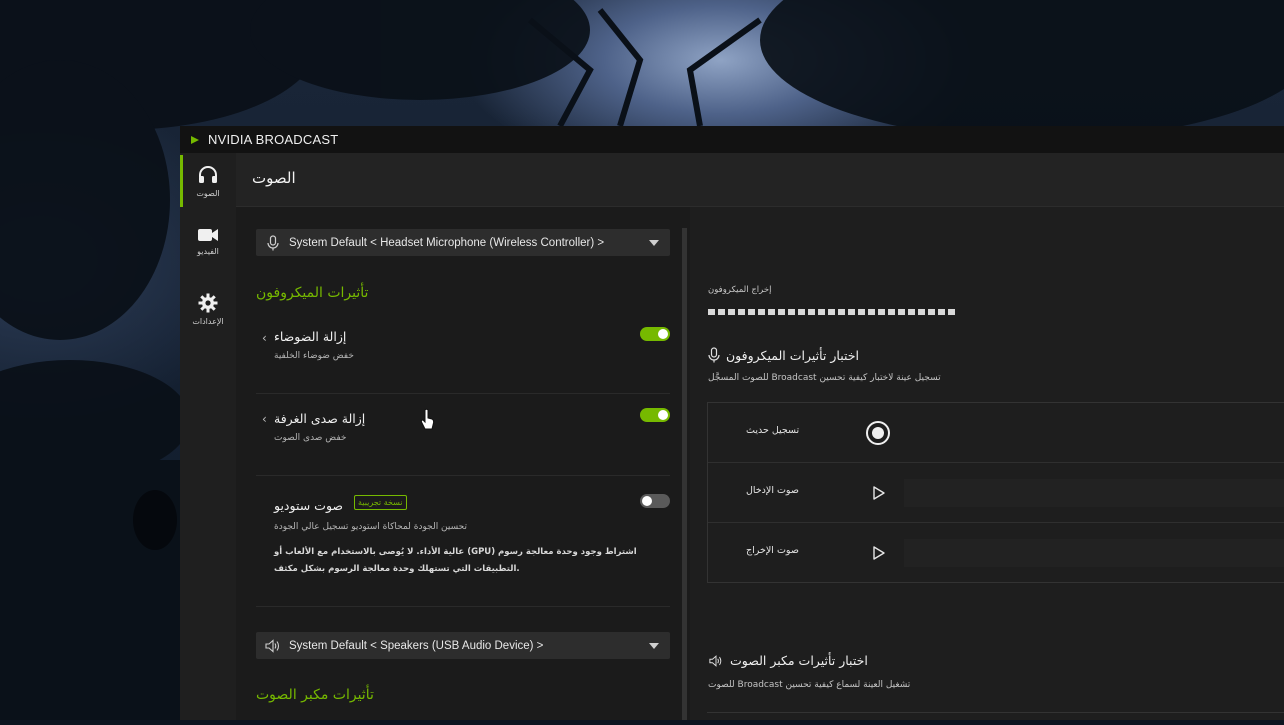 The height and width of the screenshot is (725, 1284). Describe the element at coordinates (732, 139) in the screenshot. I see `title-bar: NVIDIA BROADCAST` at that location.